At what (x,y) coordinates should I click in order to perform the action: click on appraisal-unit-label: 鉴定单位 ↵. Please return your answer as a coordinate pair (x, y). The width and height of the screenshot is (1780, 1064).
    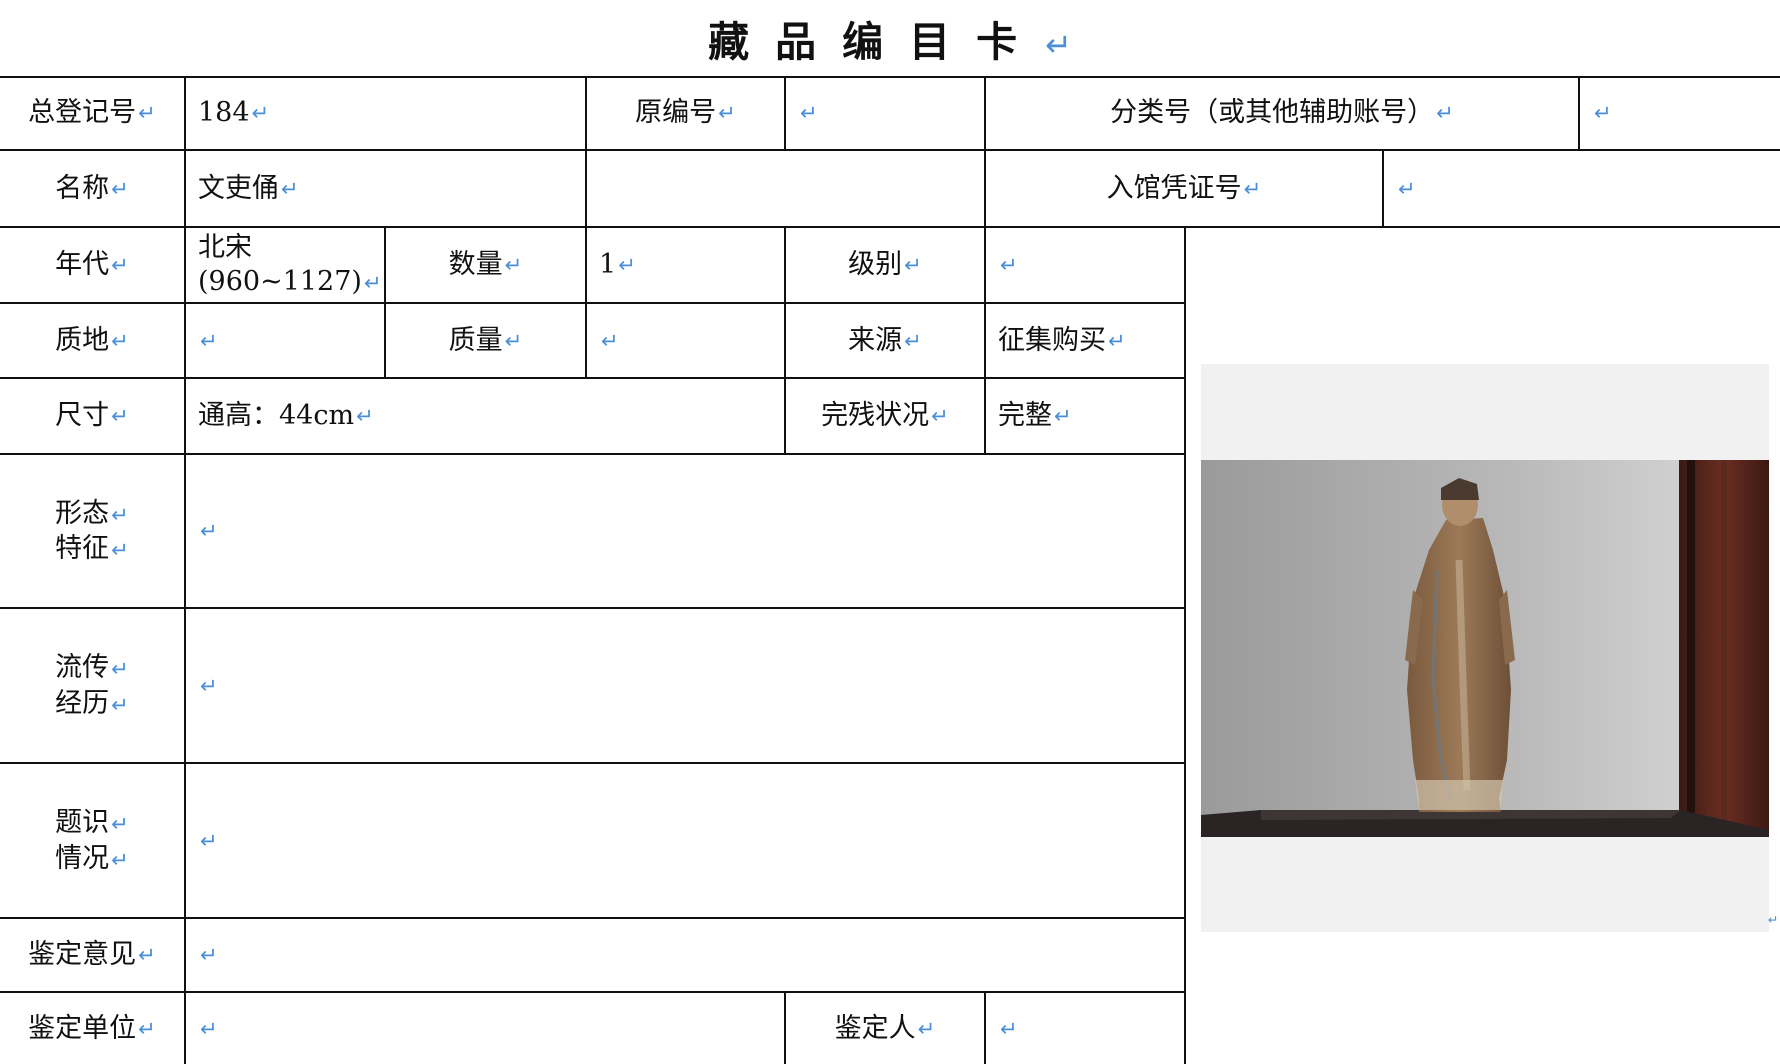
    Looking at the image, I should click on (92, 1028).